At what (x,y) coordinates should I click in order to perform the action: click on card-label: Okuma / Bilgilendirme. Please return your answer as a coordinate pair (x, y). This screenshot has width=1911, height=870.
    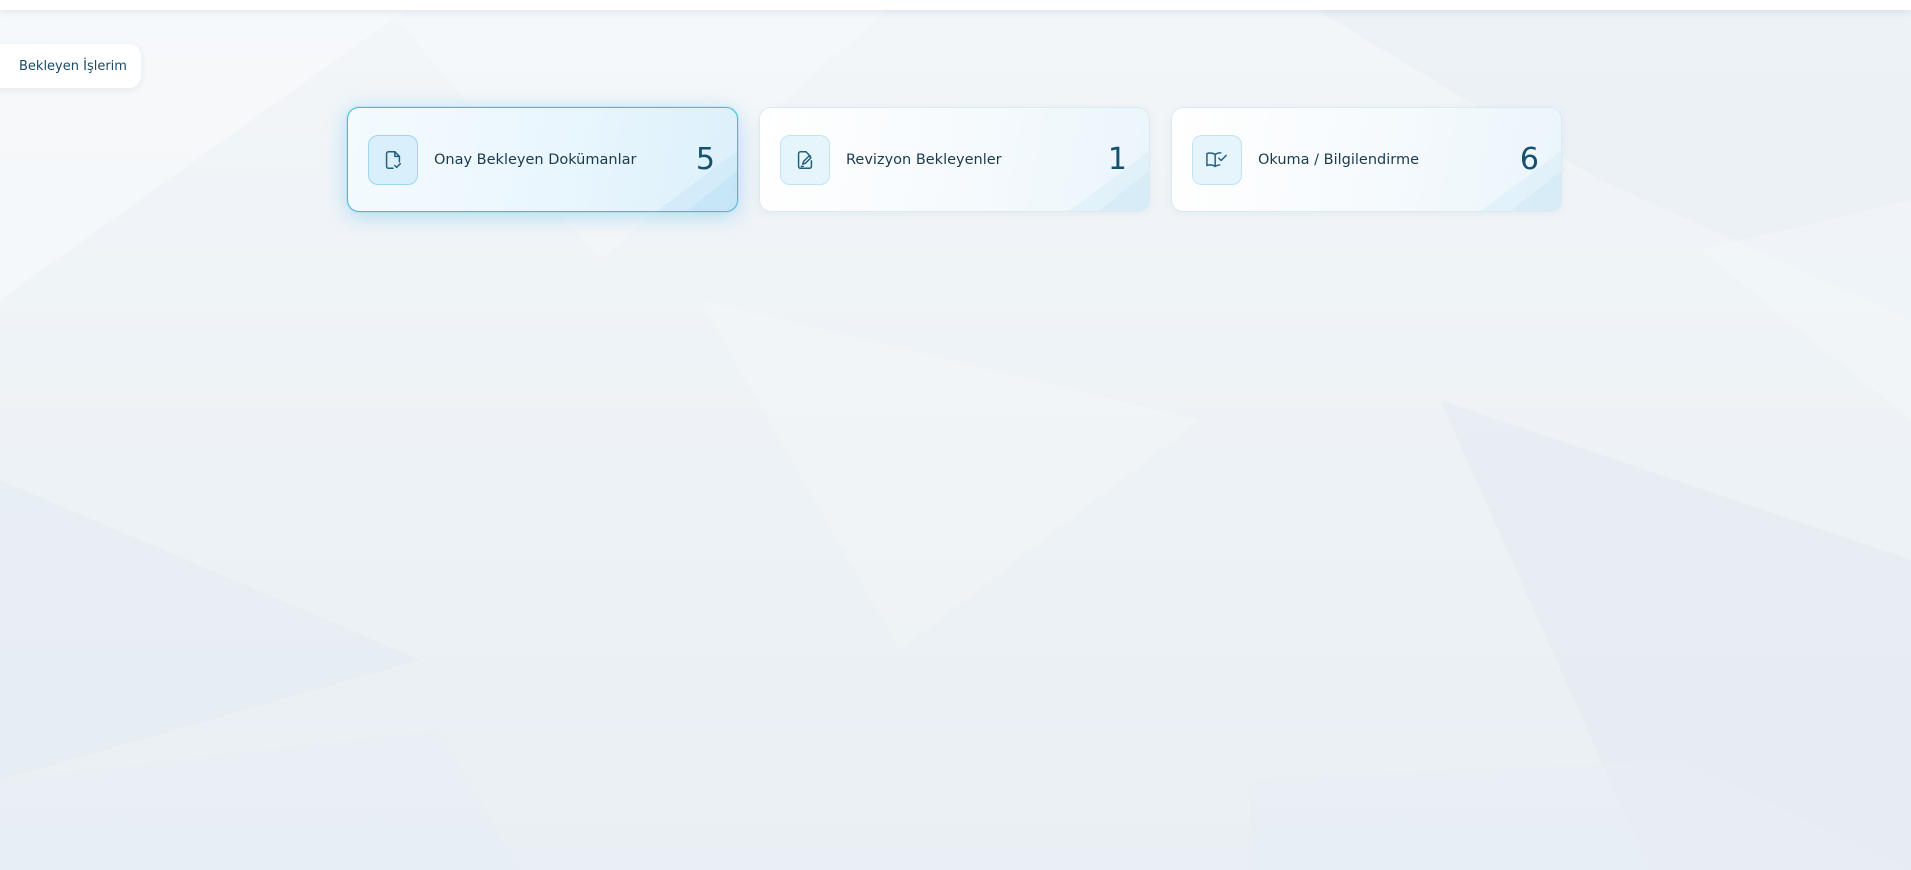
    Looking at the image, I should click on (1339, 159).